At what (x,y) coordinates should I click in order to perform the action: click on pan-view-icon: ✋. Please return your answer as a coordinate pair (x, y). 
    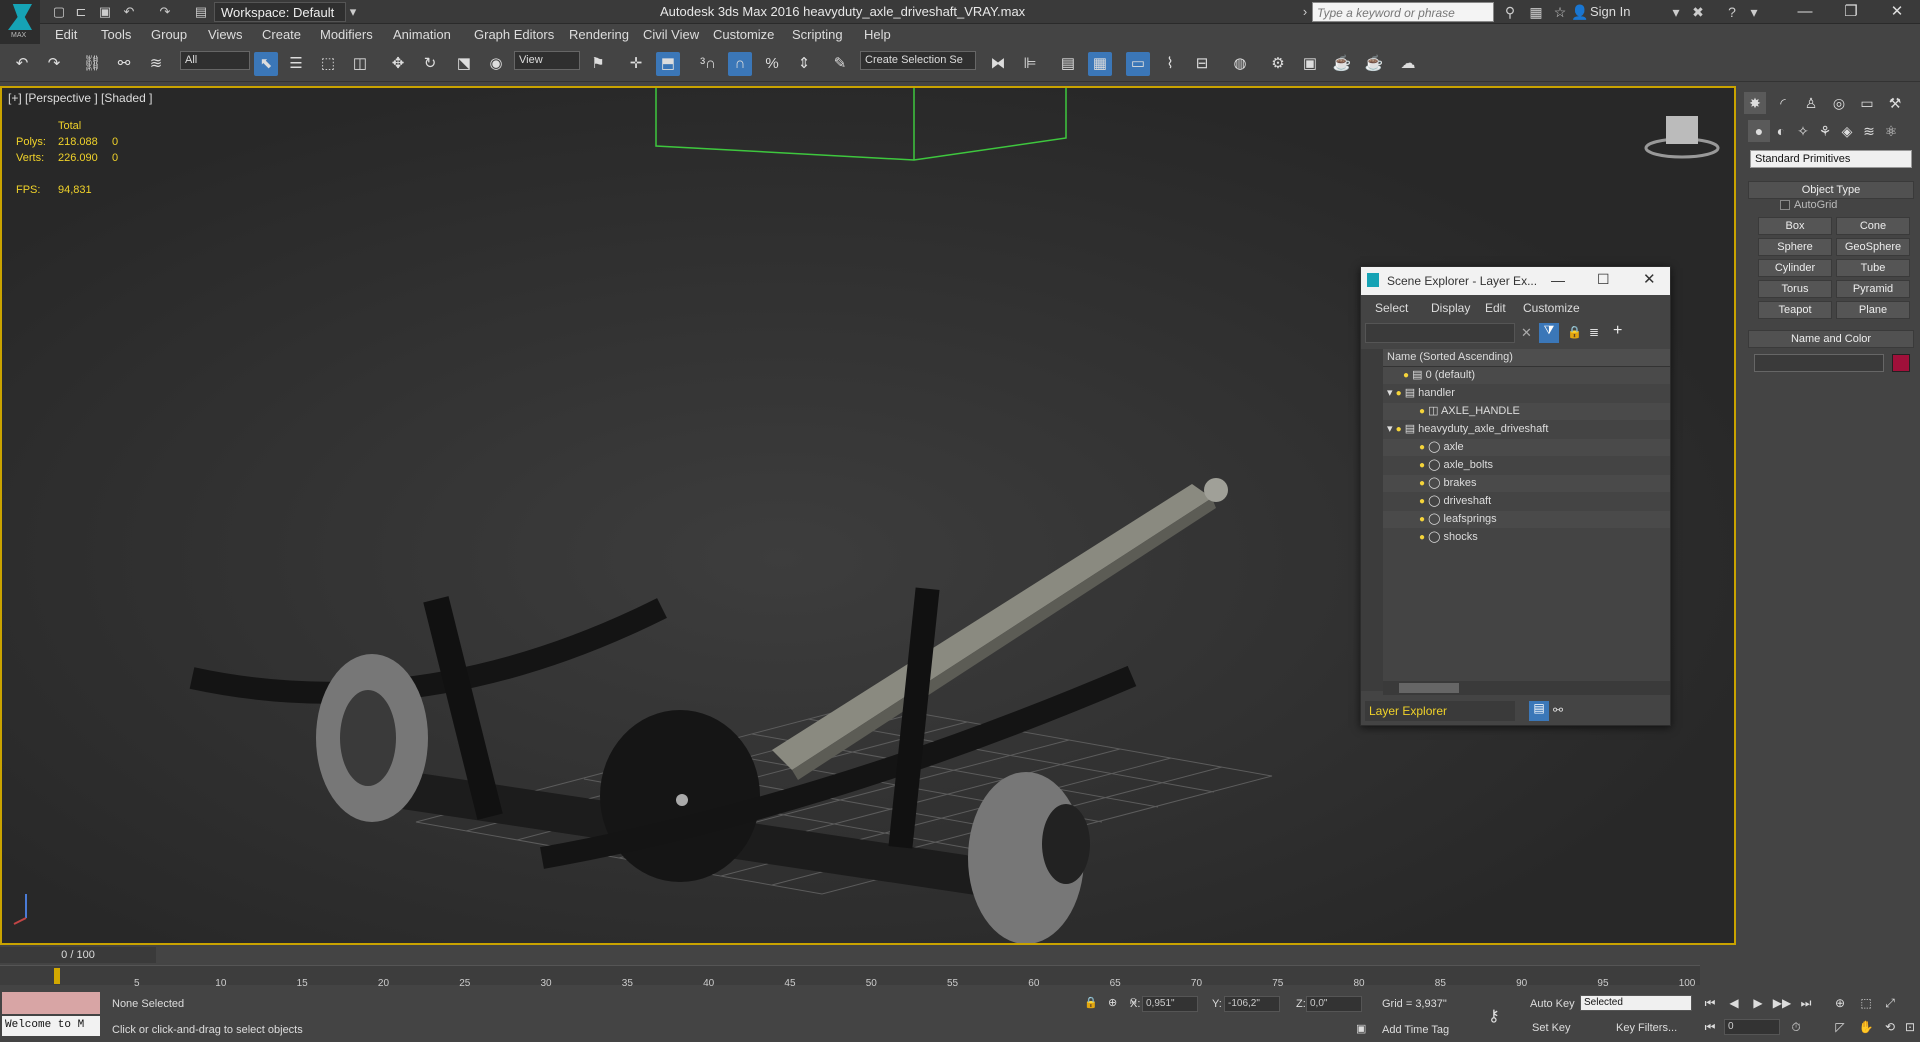
    Looking at the image, I should click on (1866, 1027).